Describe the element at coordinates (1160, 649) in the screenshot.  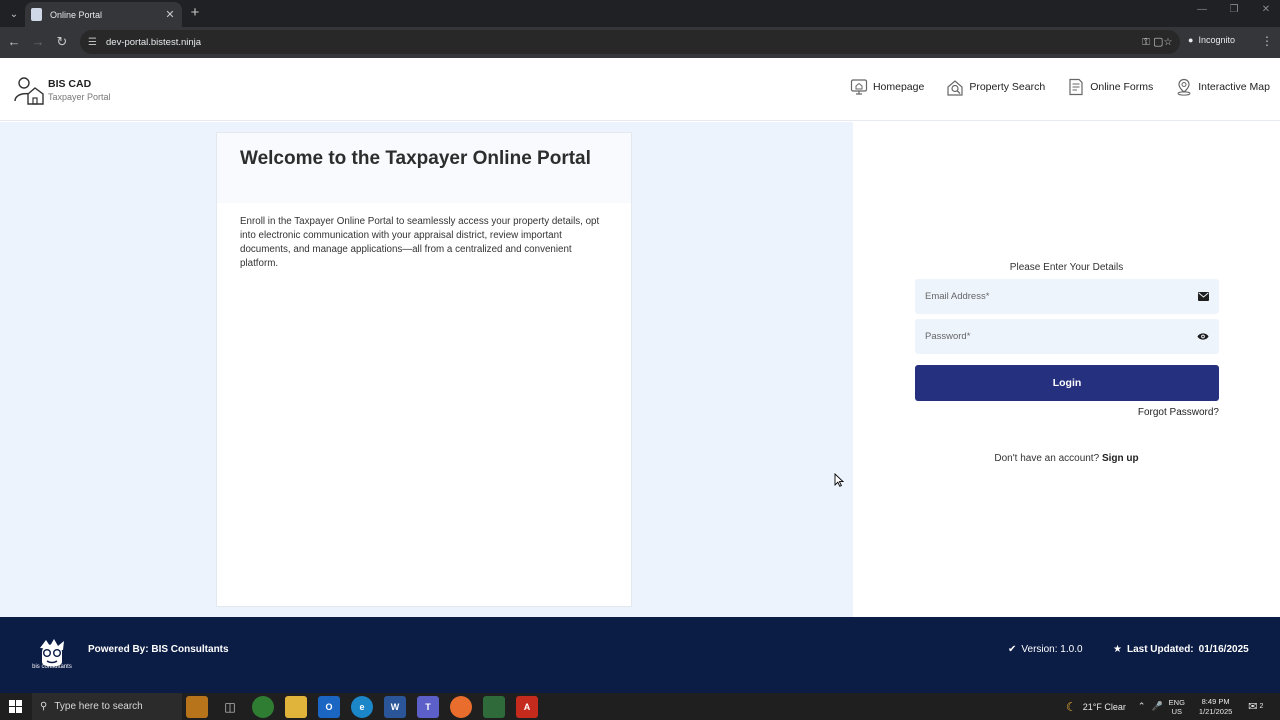
I see `last-updated-label: Last Updated:` at that location.